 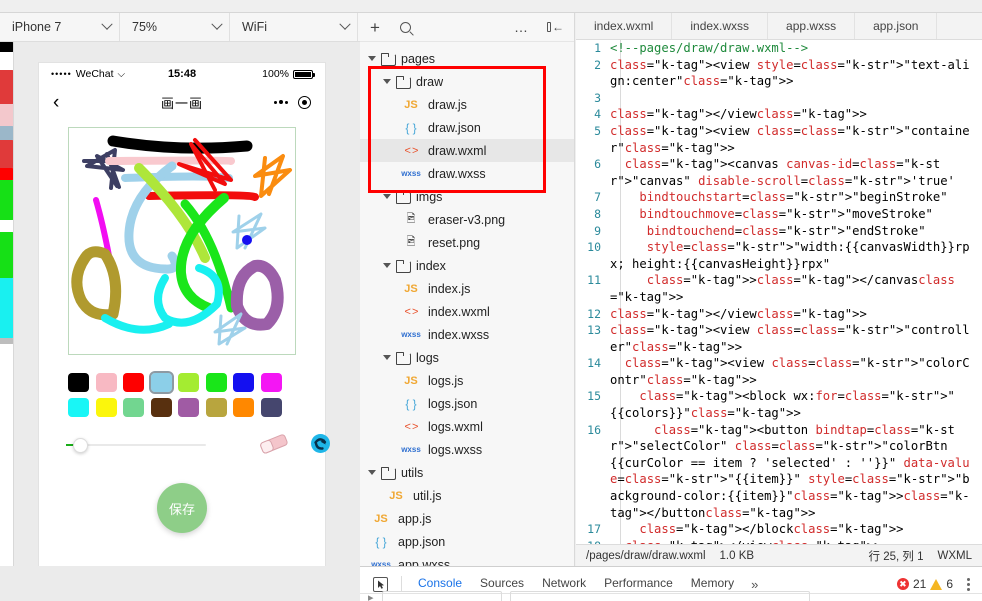 What do you see at coordinates (555, 27) in the screenshot?
I see `collapse-panel-icon: ←` at bounding box center [555, 27].